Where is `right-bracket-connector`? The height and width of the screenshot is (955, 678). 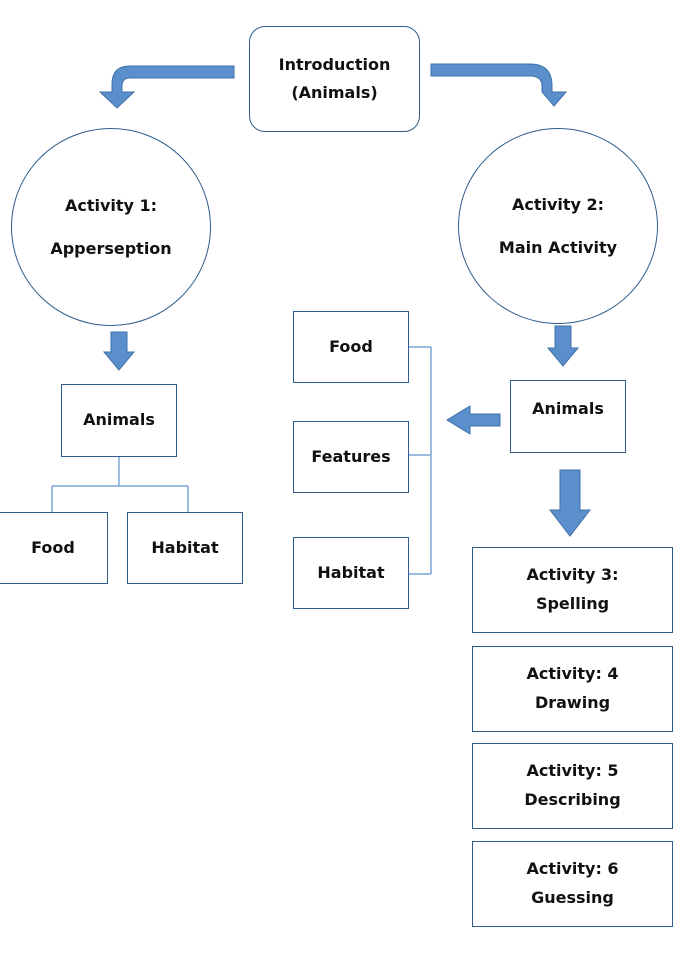 right-bracket-connector is located at coordinates (420, 460).